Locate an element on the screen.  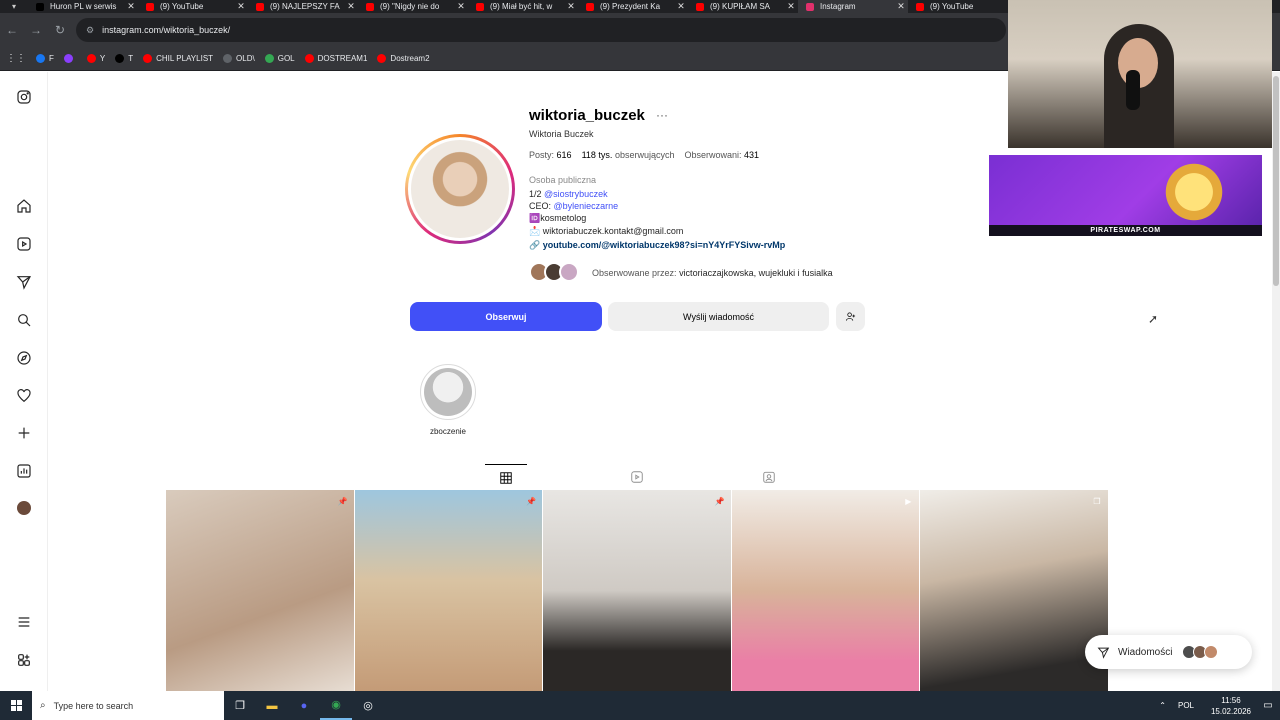
mutual-avatar is located at coordinates (569, 272).